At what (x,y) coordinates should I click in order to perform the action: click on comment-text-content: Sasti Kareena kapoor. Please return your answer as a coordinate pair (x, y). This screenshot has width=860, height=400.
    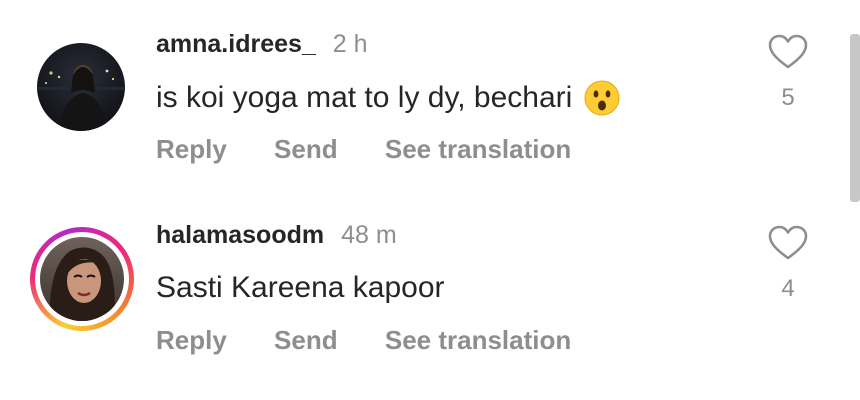
    Looking at the image, I should click on (300, 287).